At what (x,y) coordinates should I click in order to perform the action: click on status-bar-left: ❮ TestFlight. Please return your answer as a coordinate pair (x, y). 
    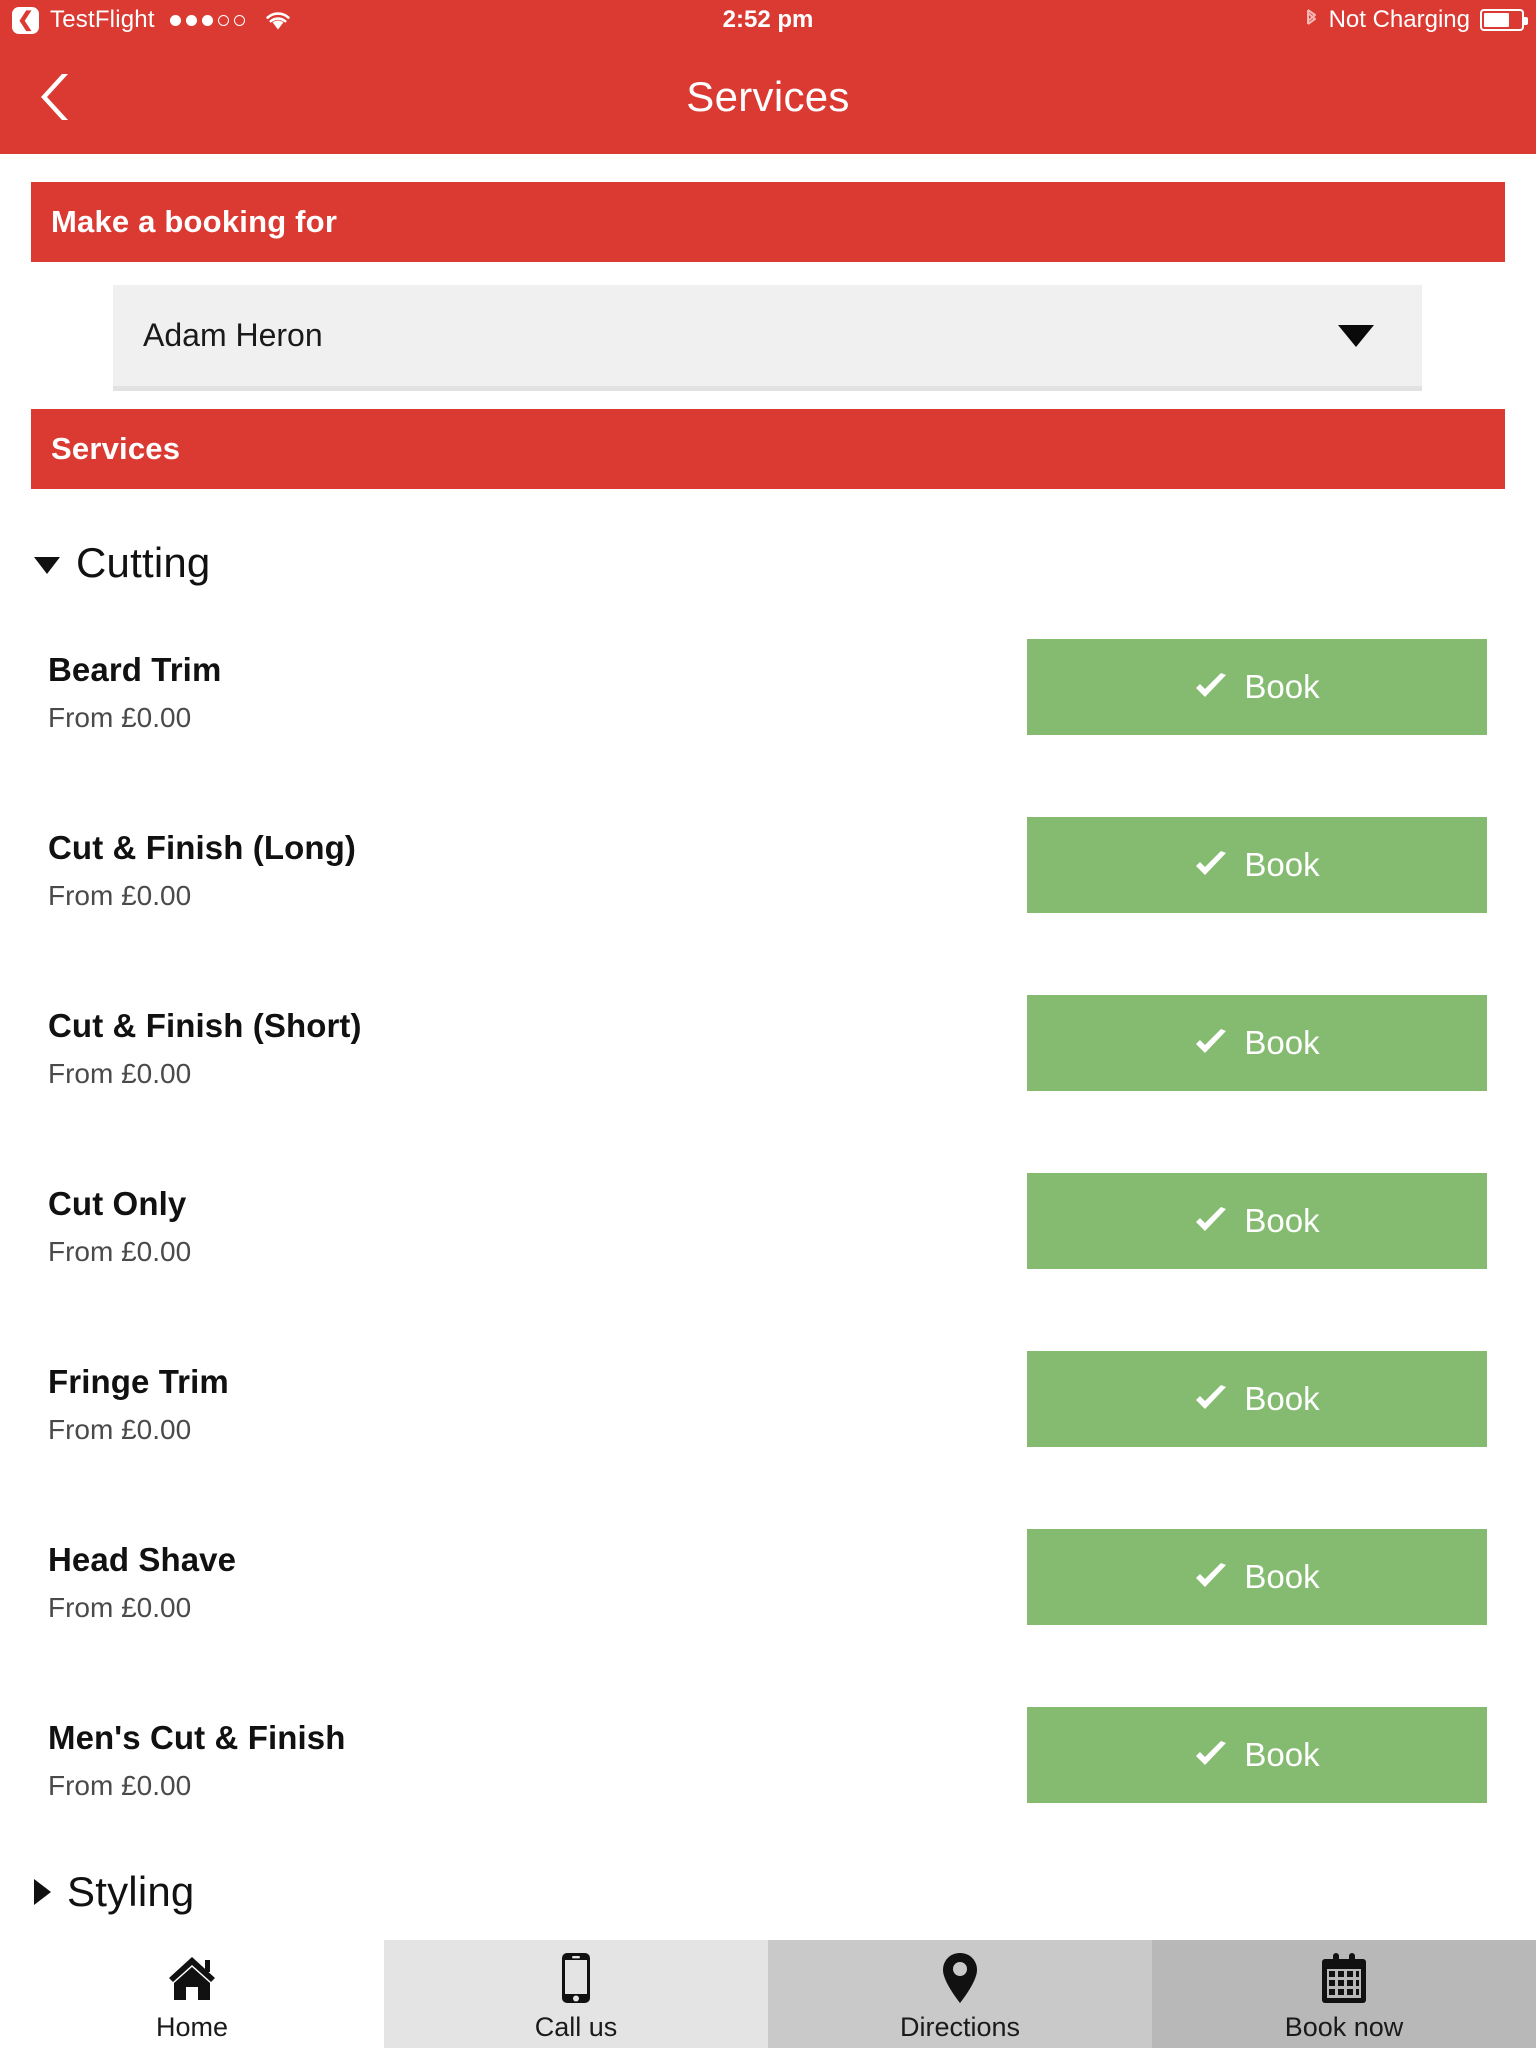
    Looking at the image, I should click on (146, 20).